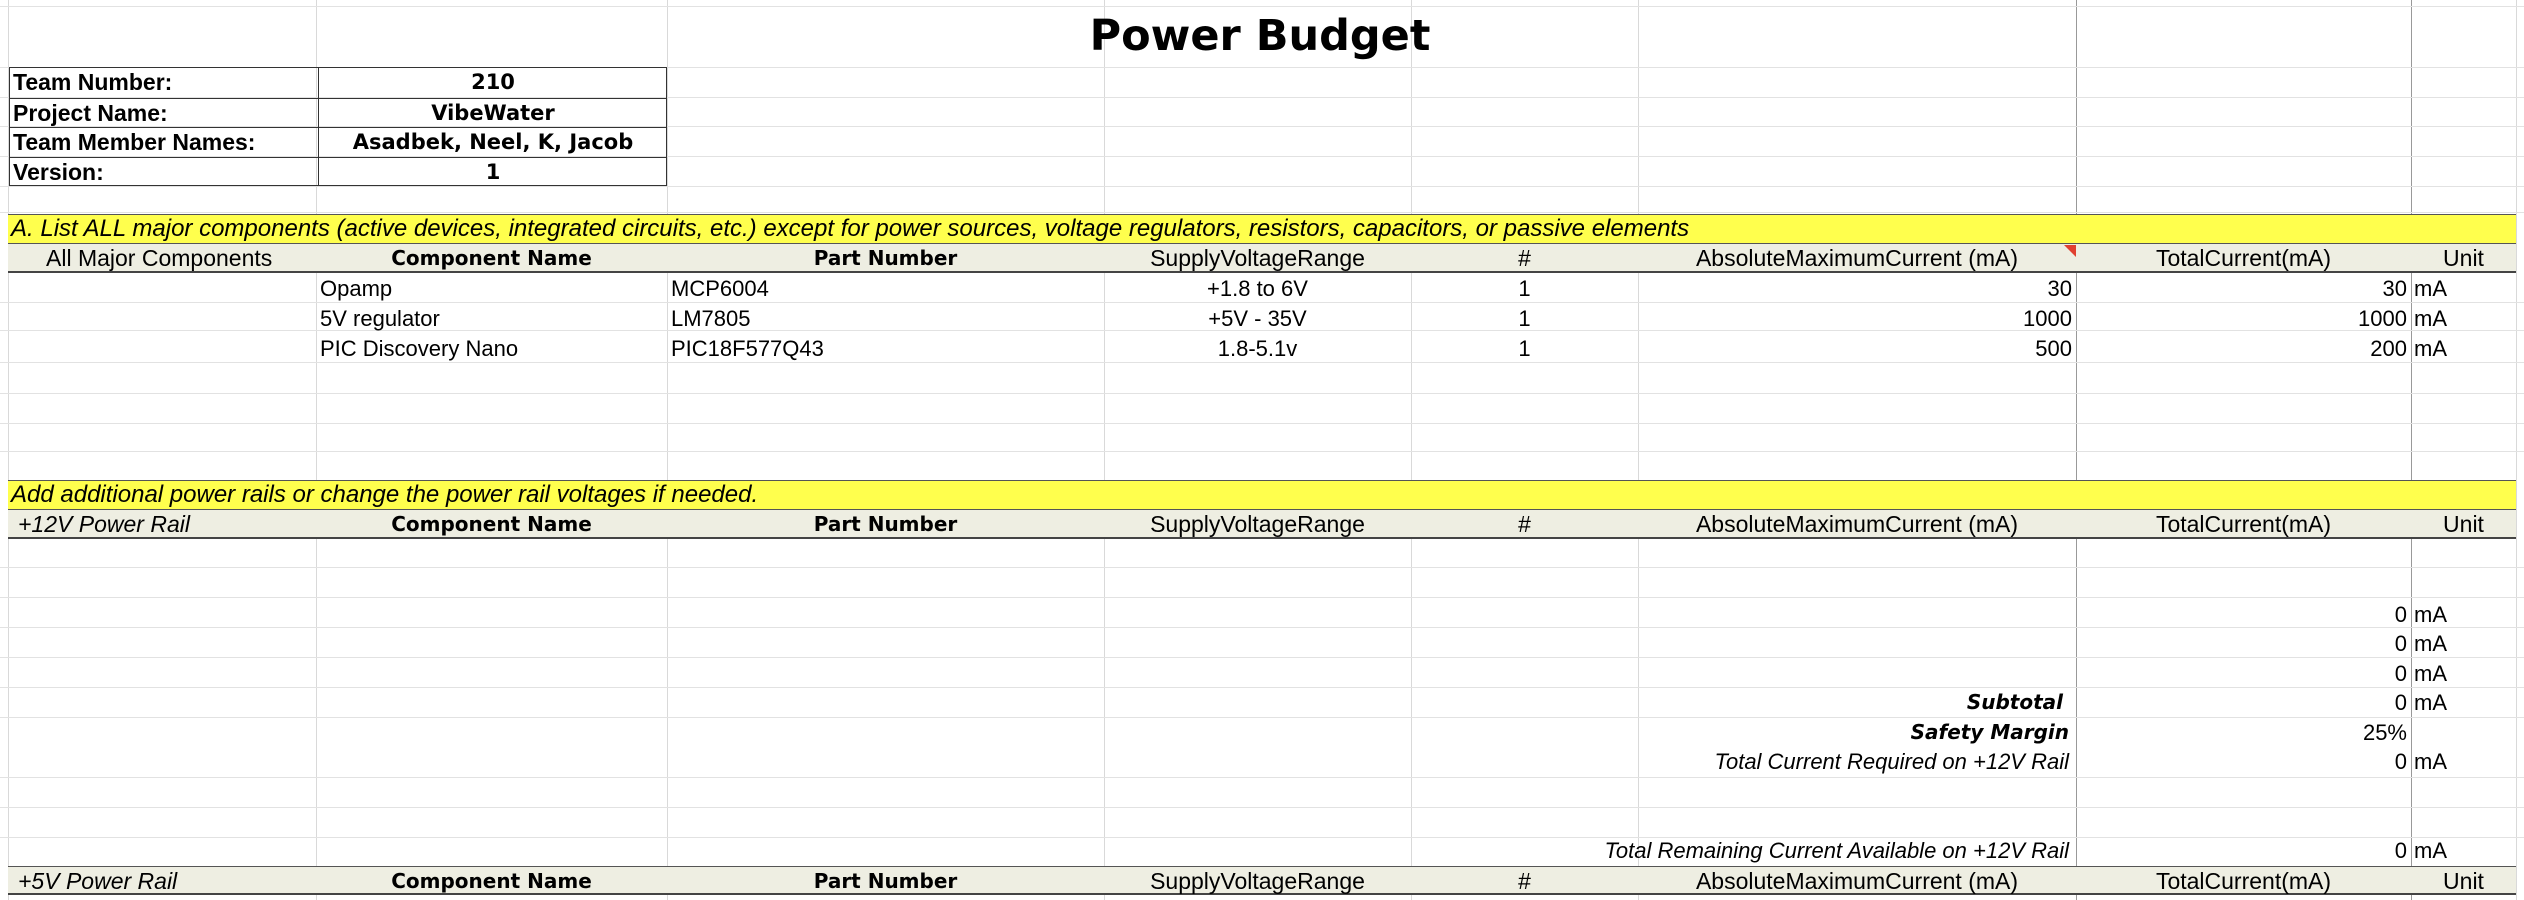  I want to click on voltage-cell: 1.8-5.1v, so click(1257, 348).